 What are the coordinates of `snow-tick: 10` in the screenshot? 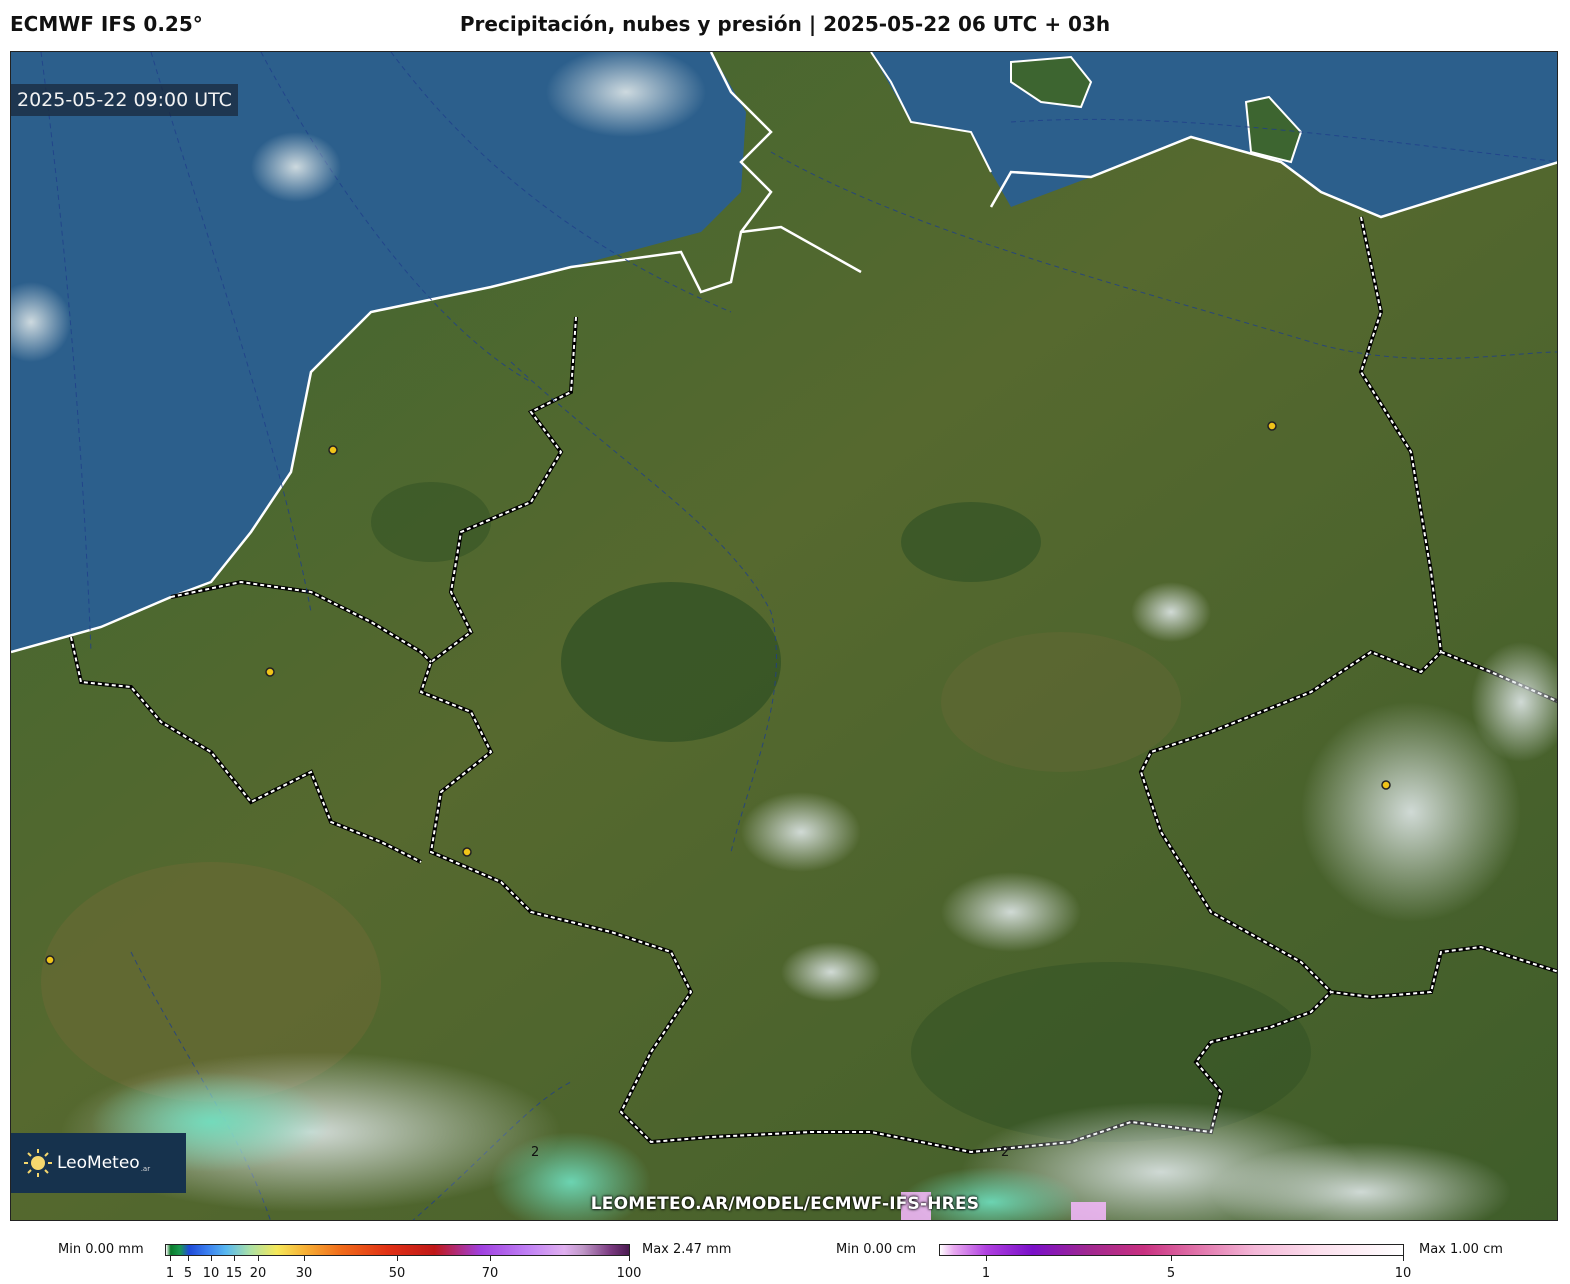 It's located at (1403, 1273).